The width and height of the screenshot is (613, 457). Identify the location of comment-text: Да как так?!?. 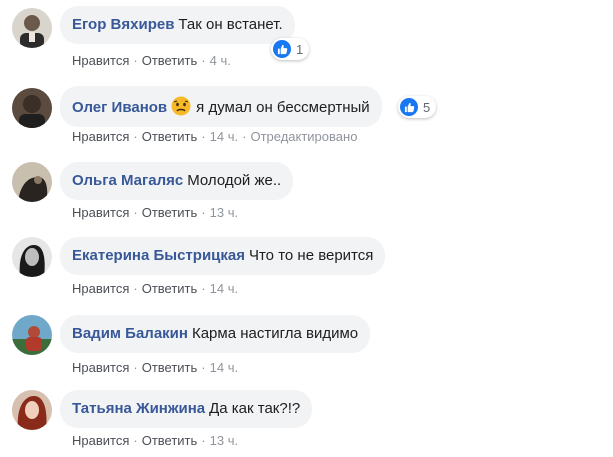
(255, 408).